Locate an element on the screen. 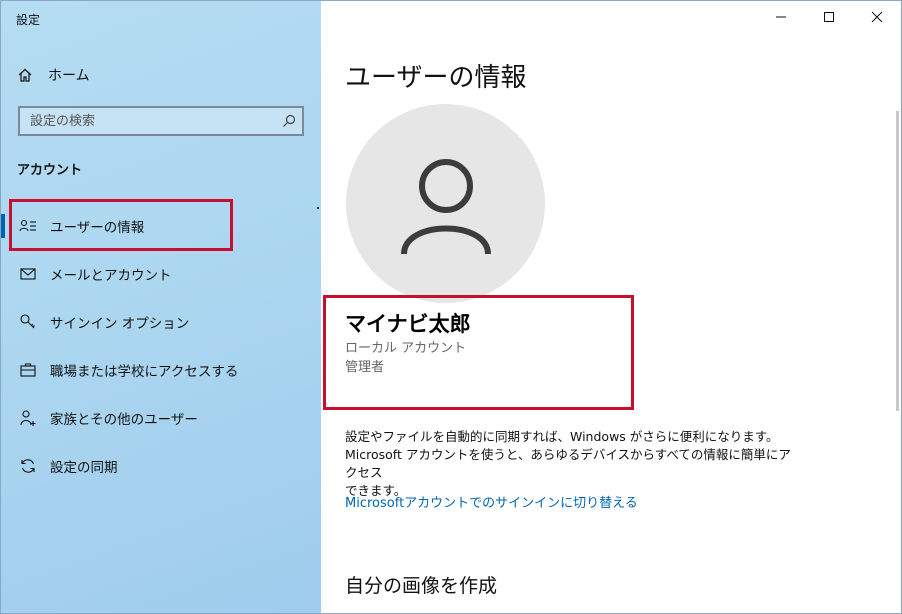  home-link: ホーム is located at coordinates (53, 75).